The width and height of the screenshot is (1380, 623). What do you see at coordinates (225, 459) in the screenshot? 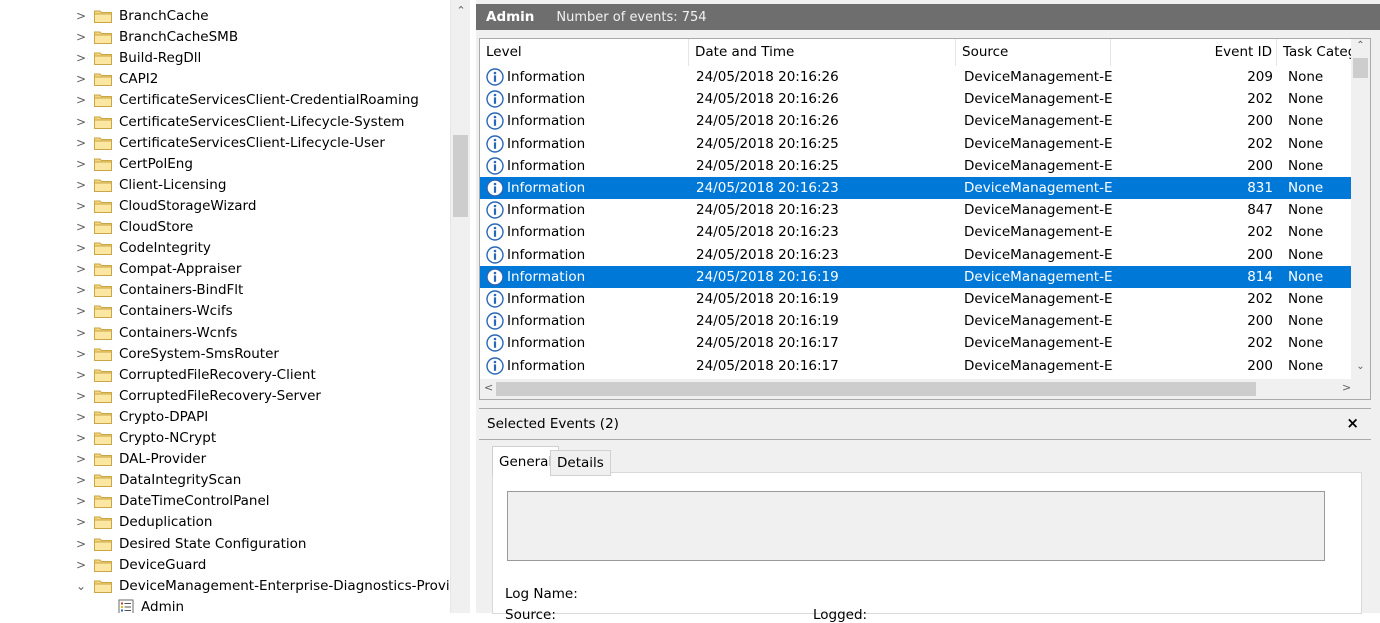
I see `tree-item: > DAL-Provider` at bounding box center [225, 459].